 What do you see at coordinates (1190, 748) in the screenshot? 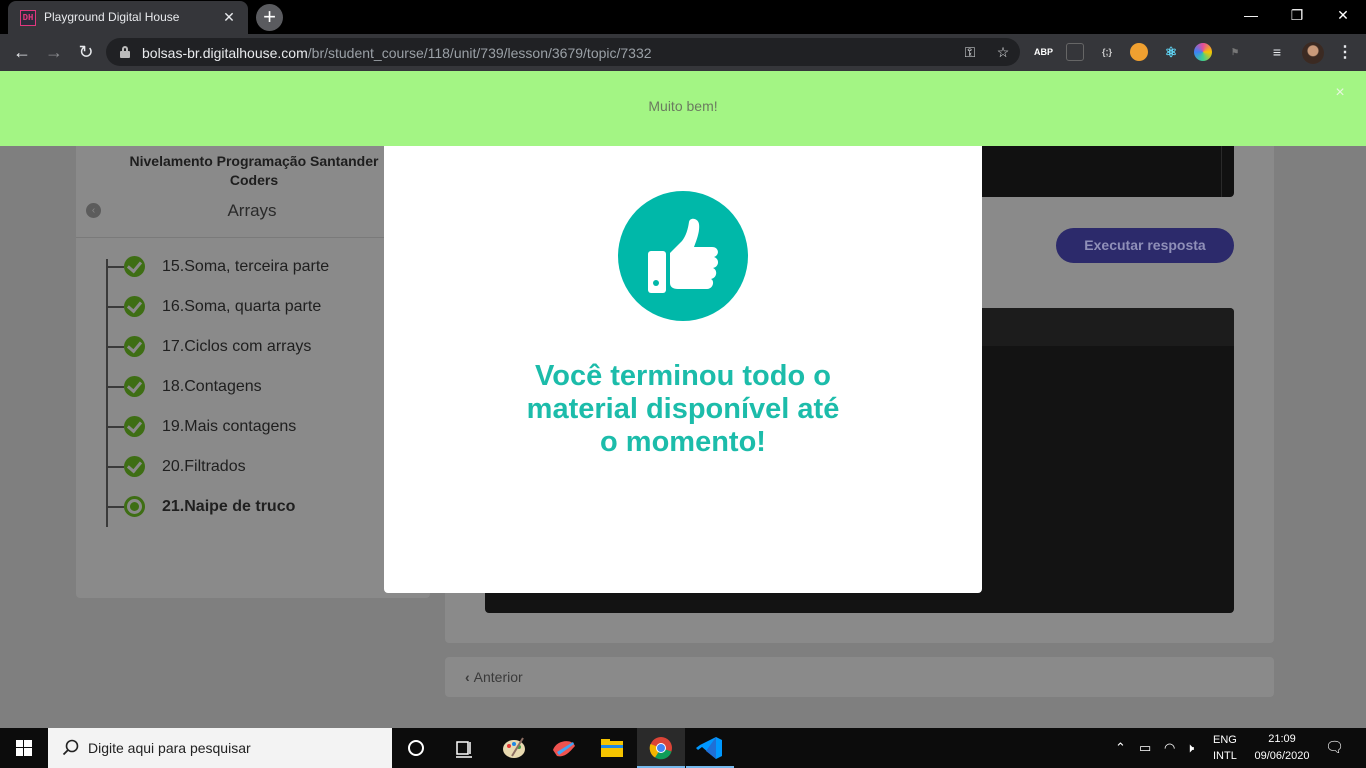
I see `volume-icon: 🕨` at bounding box center [1190, 748].